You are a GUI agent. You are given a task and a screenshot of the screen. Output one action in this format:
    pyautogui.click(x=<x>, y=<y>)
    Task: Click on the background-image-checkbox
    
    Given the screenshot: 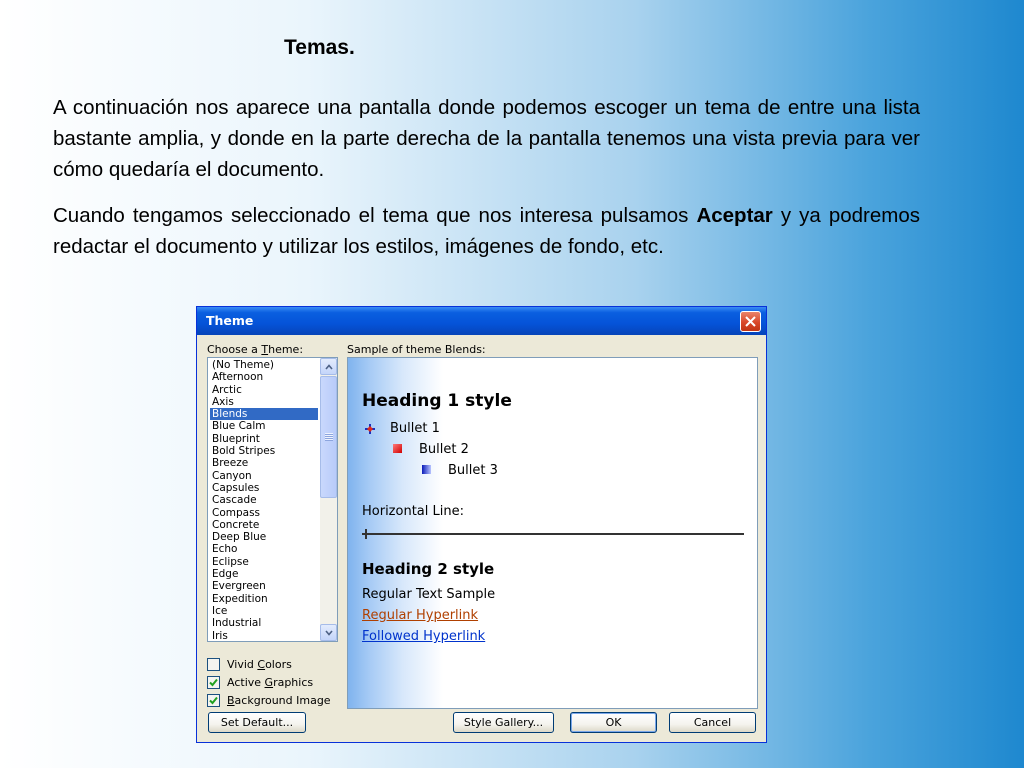 What is the action you would take?
    pyautogui.click(x=213, y=700)
    